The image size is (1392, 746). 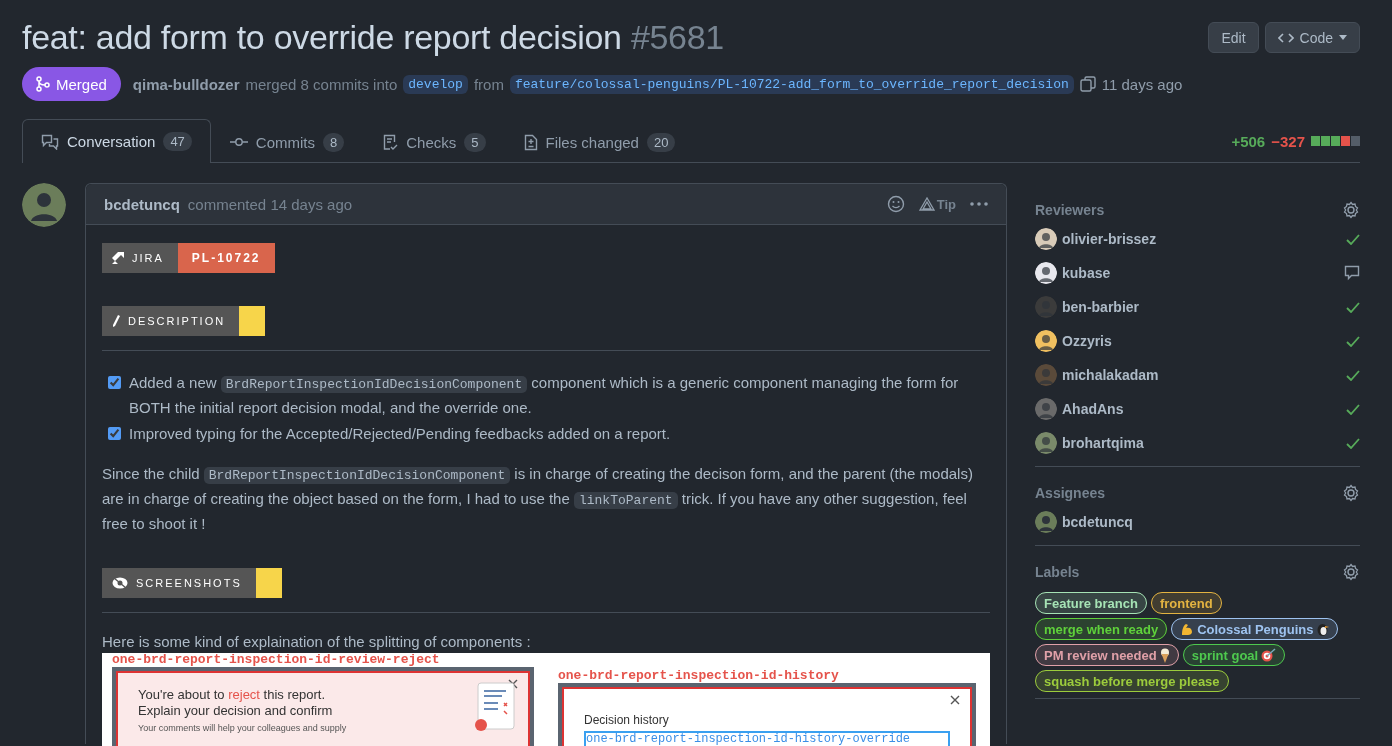 I want to click on label-tag: Feature branch, so click(x=1091, y=603).